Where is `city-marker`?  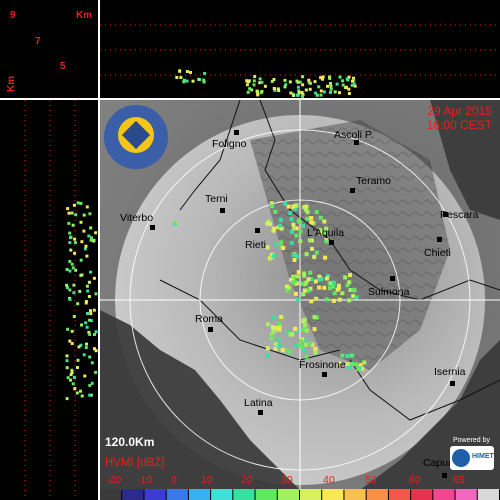
city-marker is located at coordinates (392, 278).